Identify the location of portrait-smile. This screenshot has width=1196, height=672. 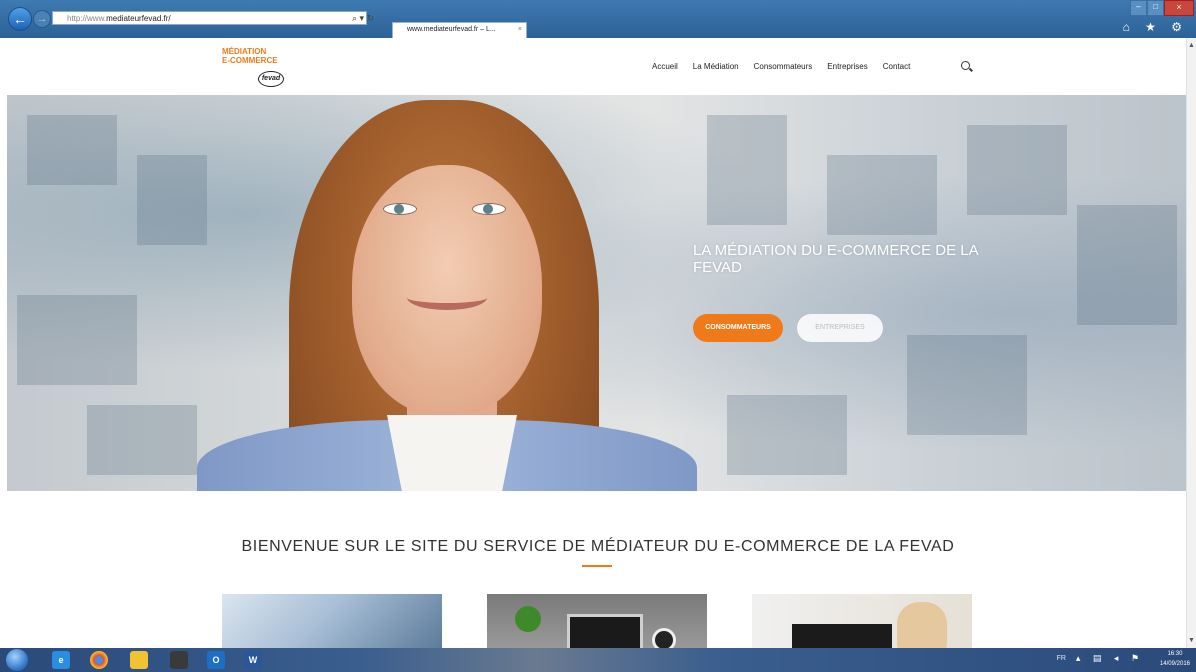
(447, 297).